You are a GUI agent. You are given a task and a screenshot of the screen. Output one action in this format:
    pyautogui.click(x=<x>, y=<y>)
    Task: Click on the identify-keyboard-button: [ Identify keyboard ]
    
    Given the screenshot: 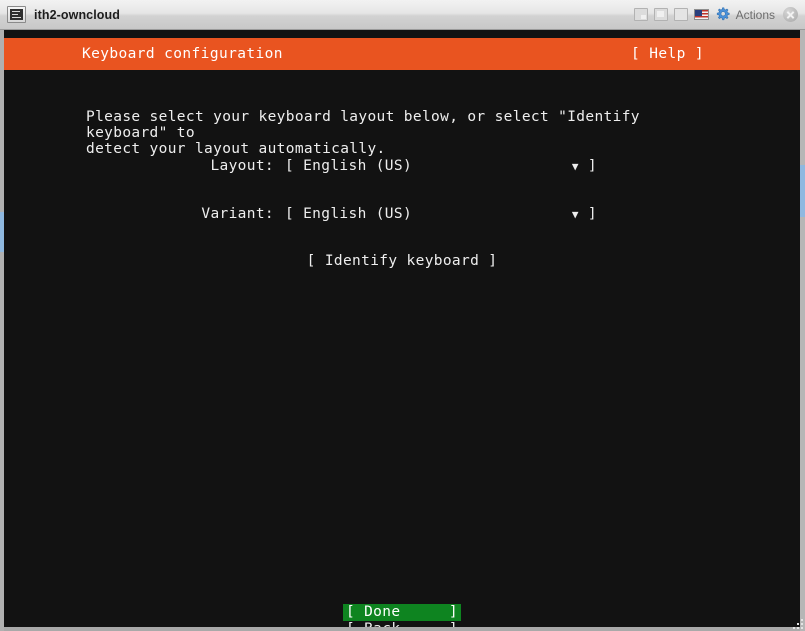 What is the action you would take?
    pyautogui.click(x=402, y=261)
    